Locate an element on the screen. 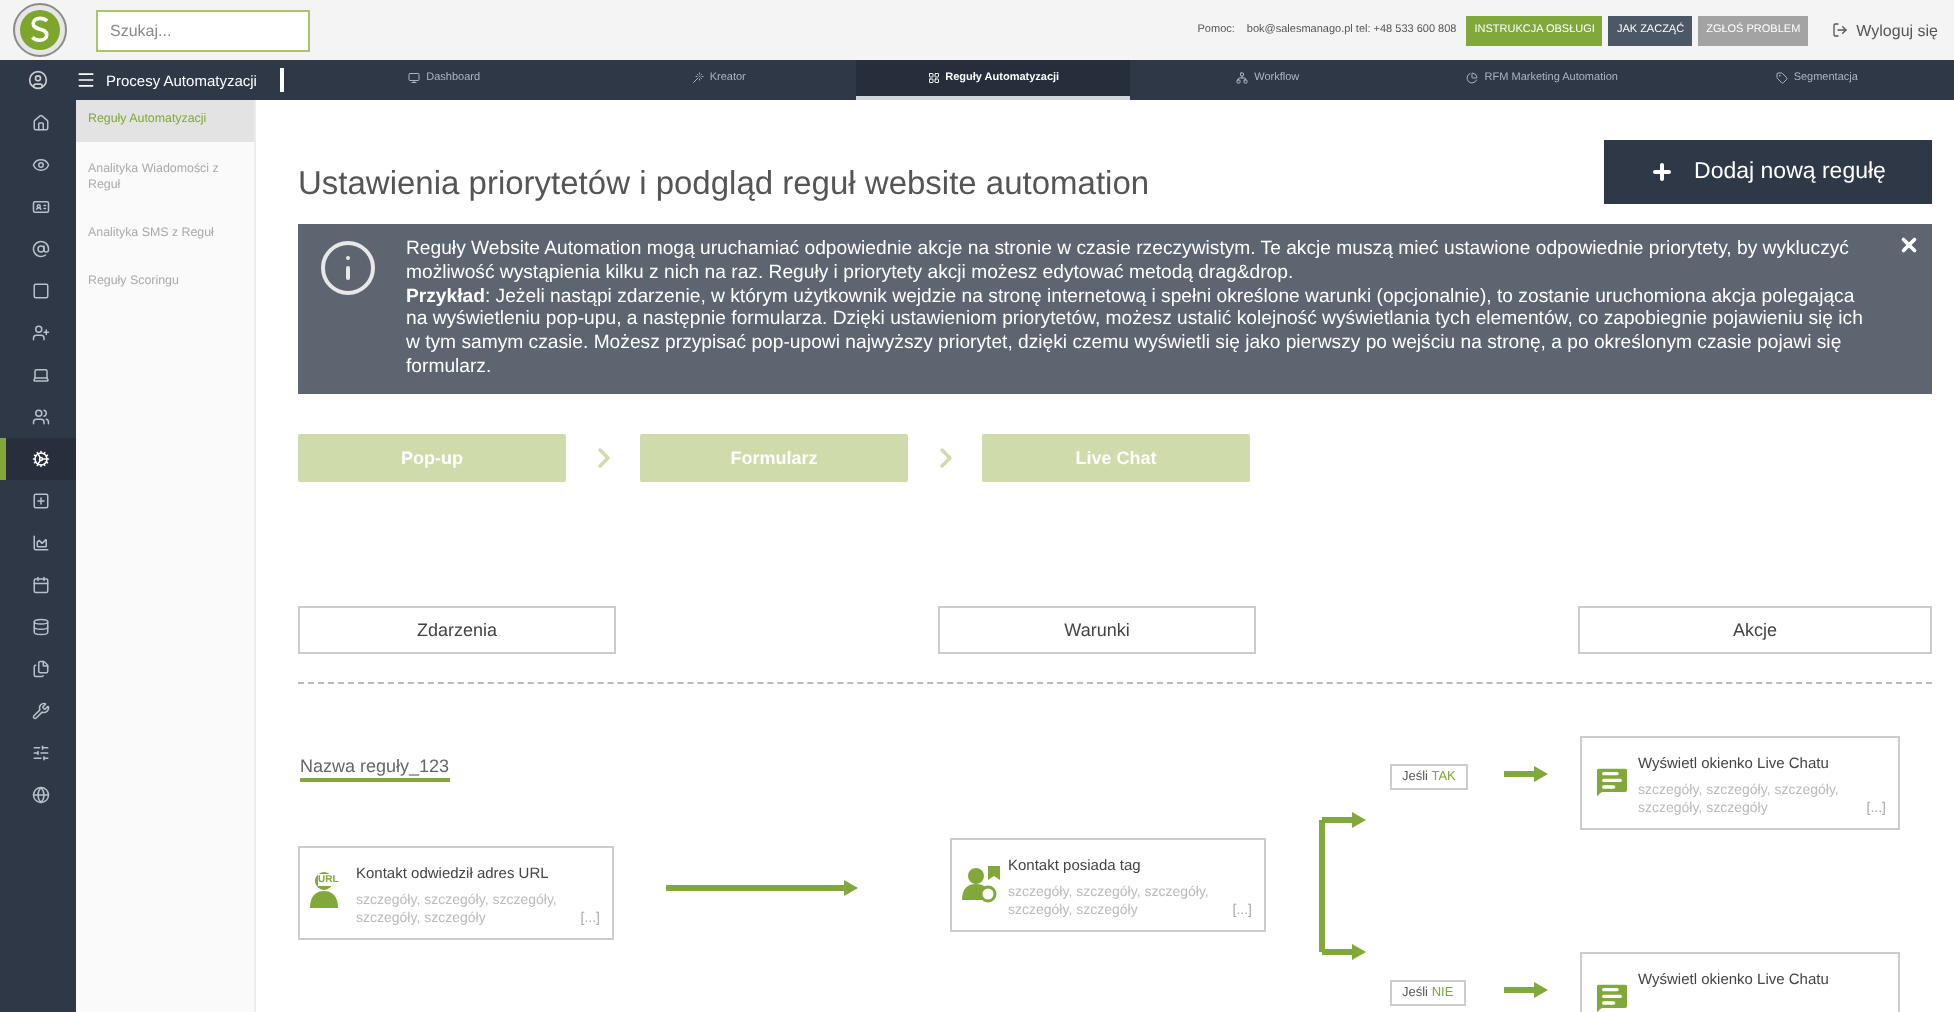 Image resolution: width=1954 pixels, height=1012 pixels. column-header: Zdarzenia is located at coordinates (457, 629).